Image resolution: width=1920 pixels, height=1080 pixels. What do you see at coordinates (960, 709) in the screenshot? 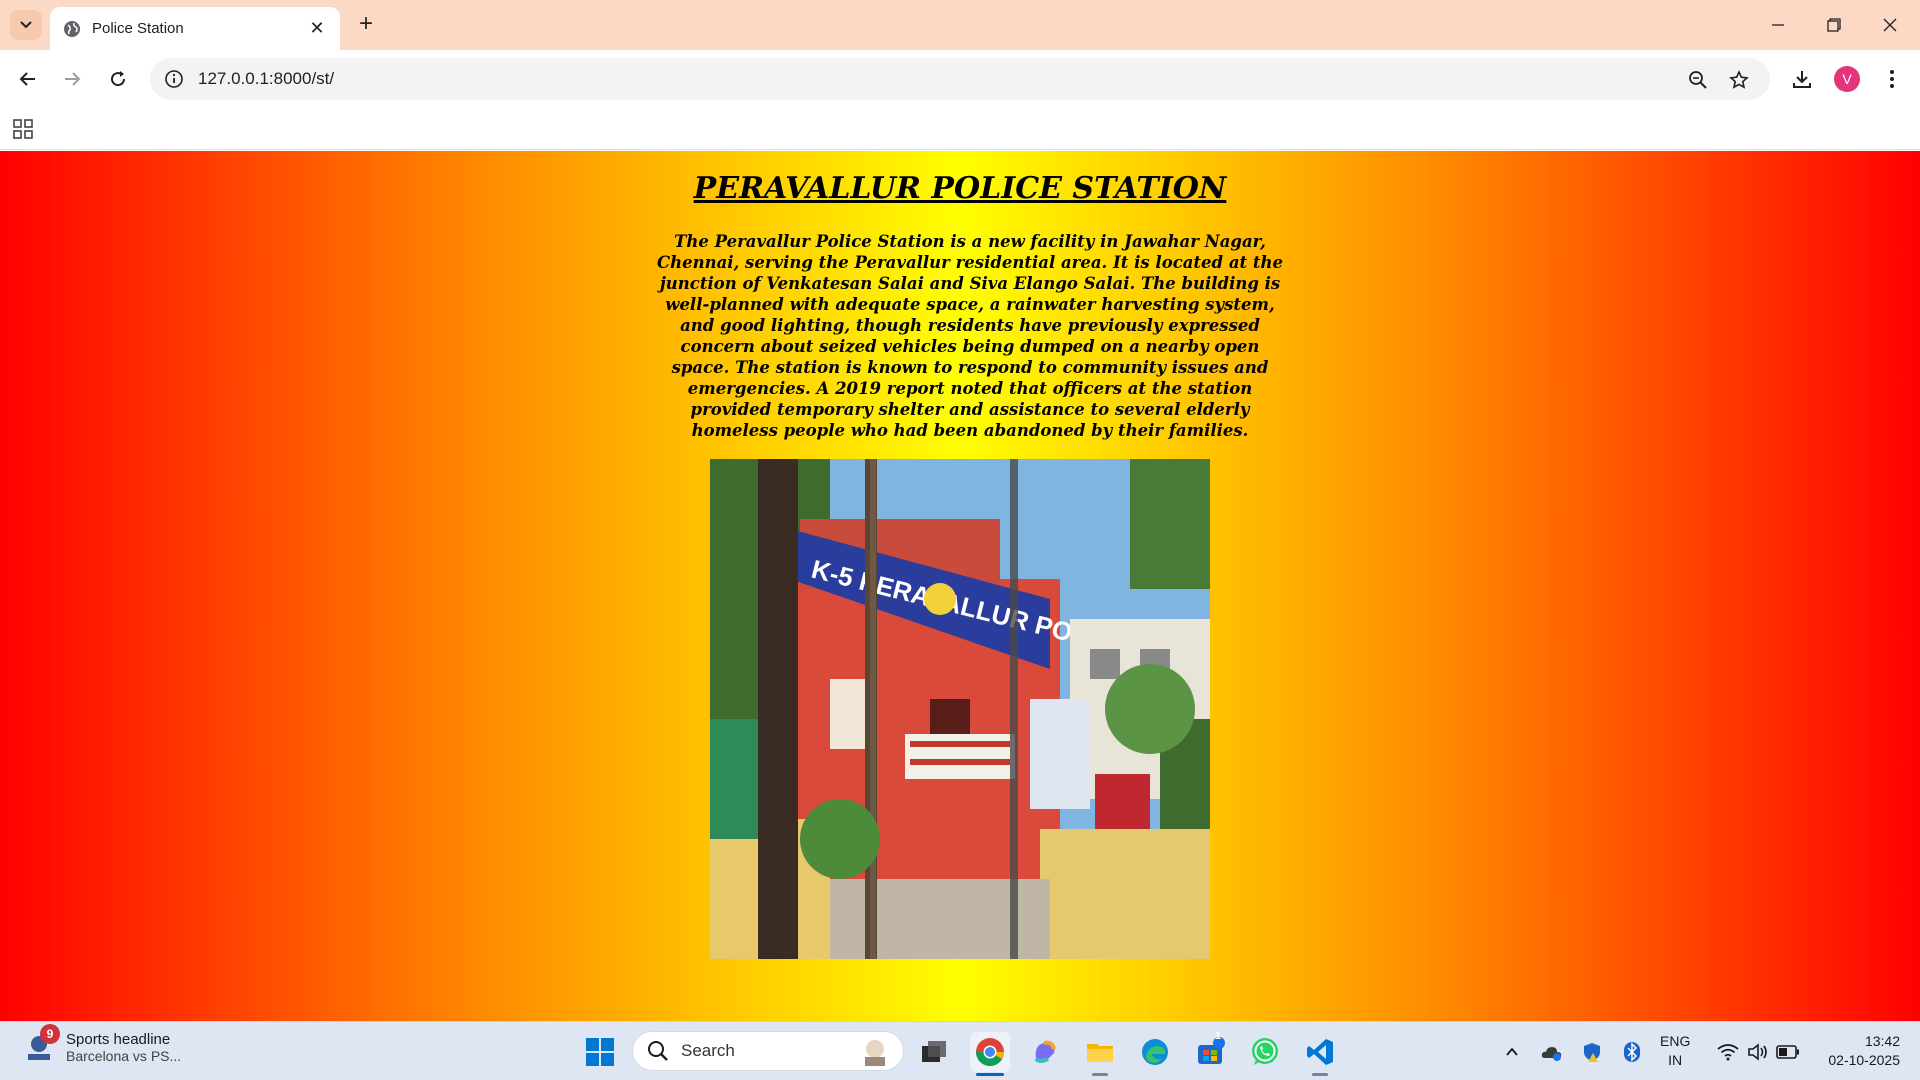
I see `police-station-photo: K-5 PERAVALLUR POLICE STATION` at bounding box center [960, 709].